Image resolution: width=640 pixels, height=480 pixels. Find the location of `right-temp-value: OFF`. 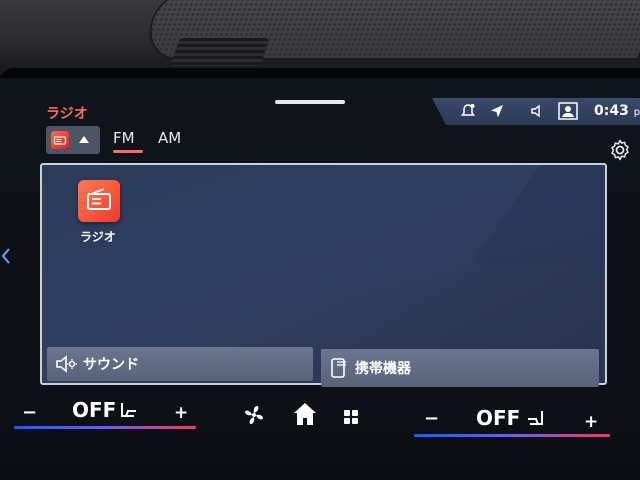

right-temp-value: OFF is located at coordinates (498, 418).